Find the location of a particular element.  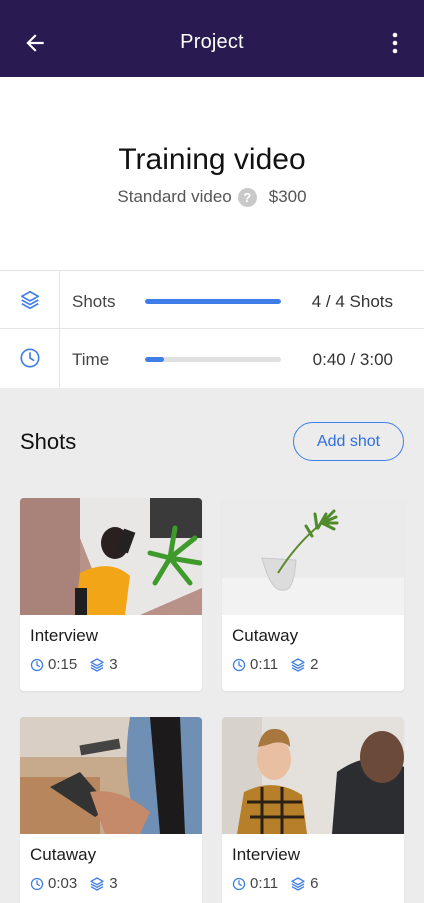

more-vert-icon is located at coordinates (395, 43).